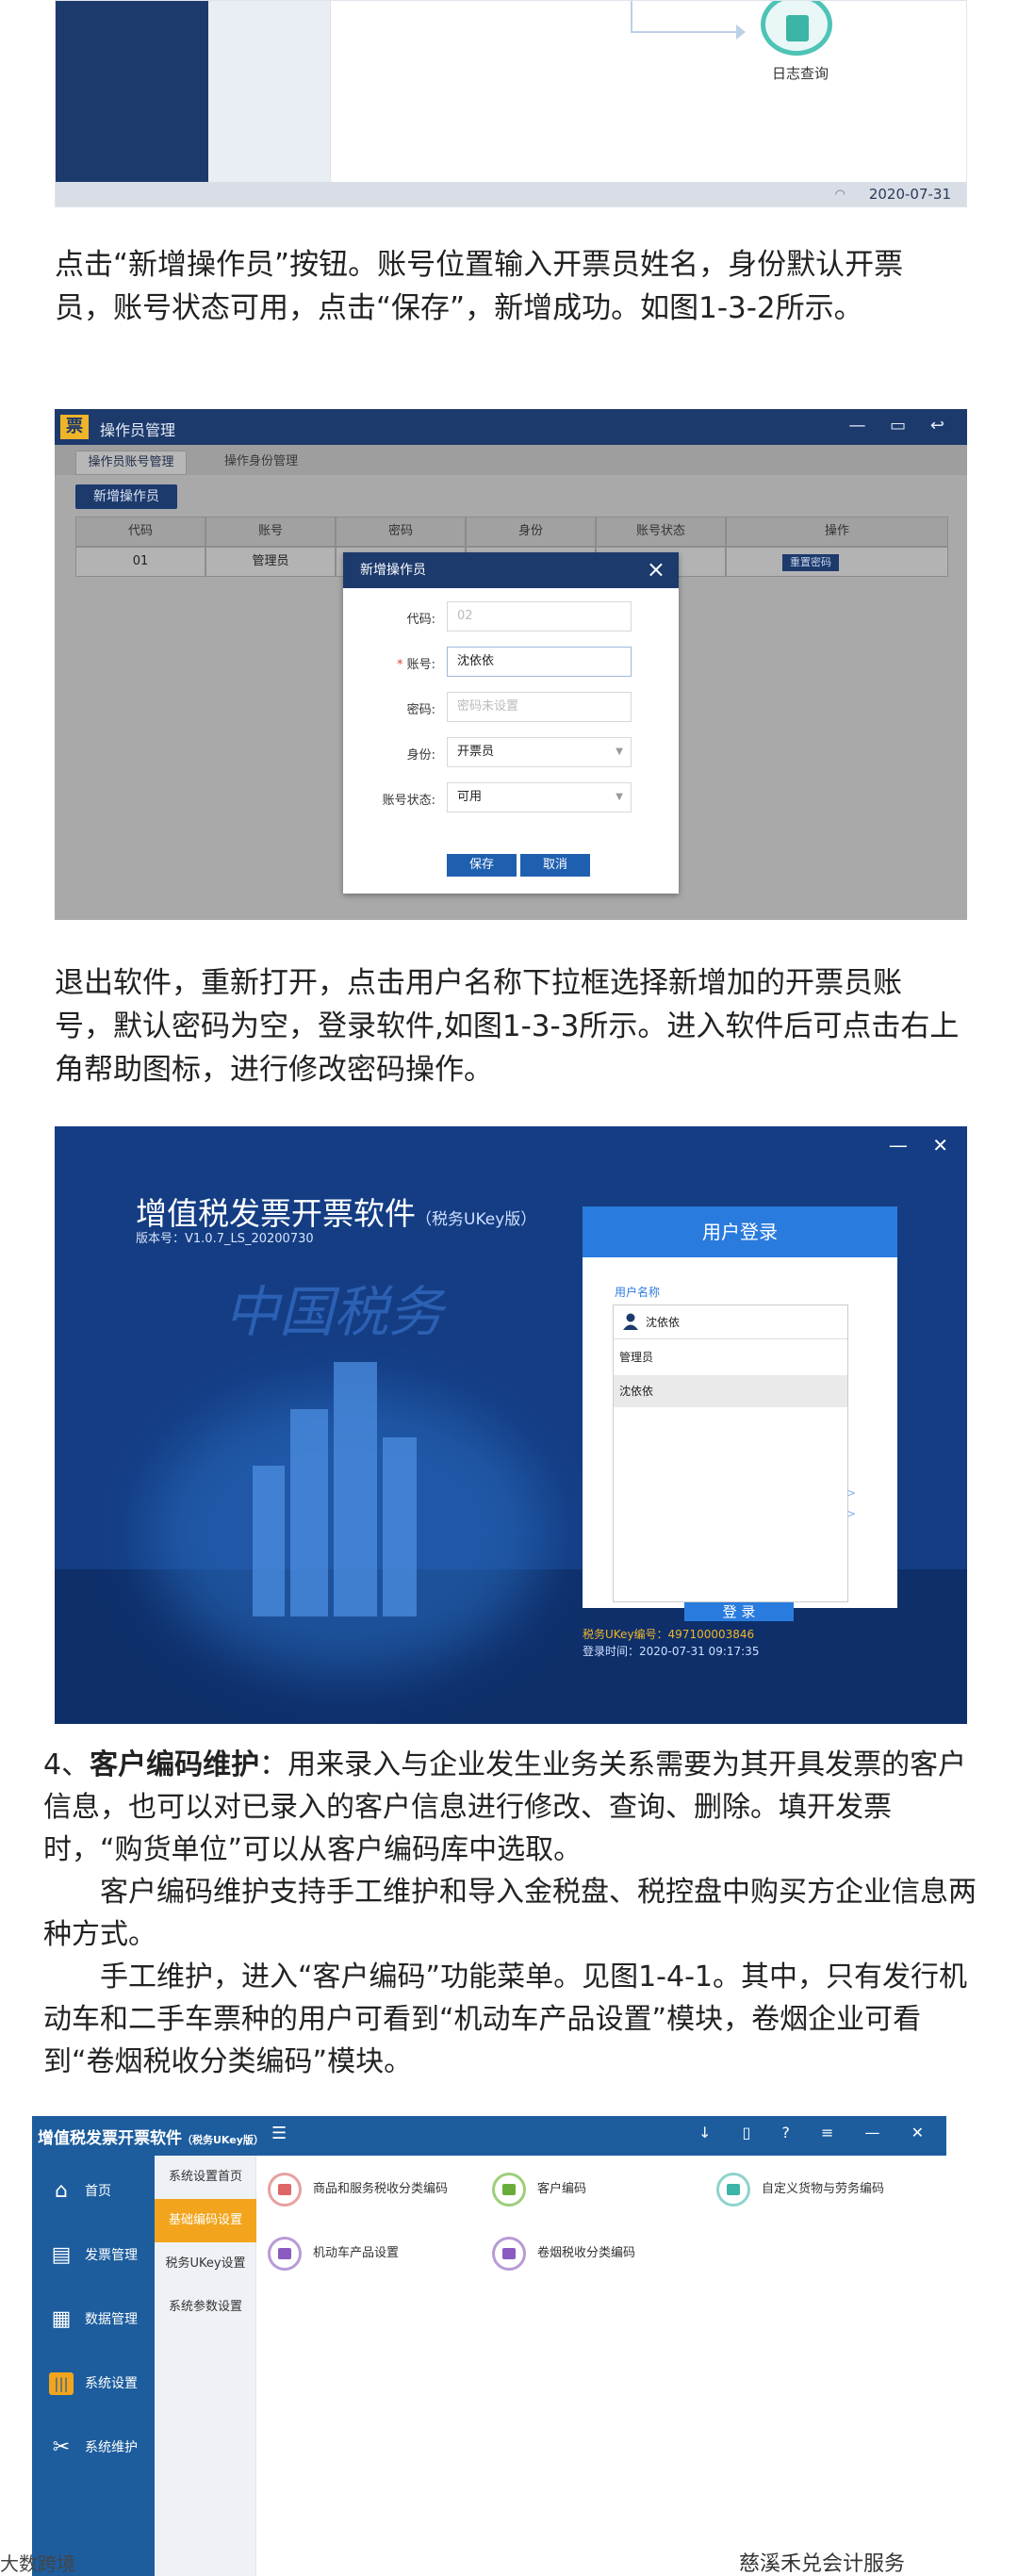 This screenshot has width=1018, height=2576. I want to click on password-field: 密码未设置, so click(539, 707).